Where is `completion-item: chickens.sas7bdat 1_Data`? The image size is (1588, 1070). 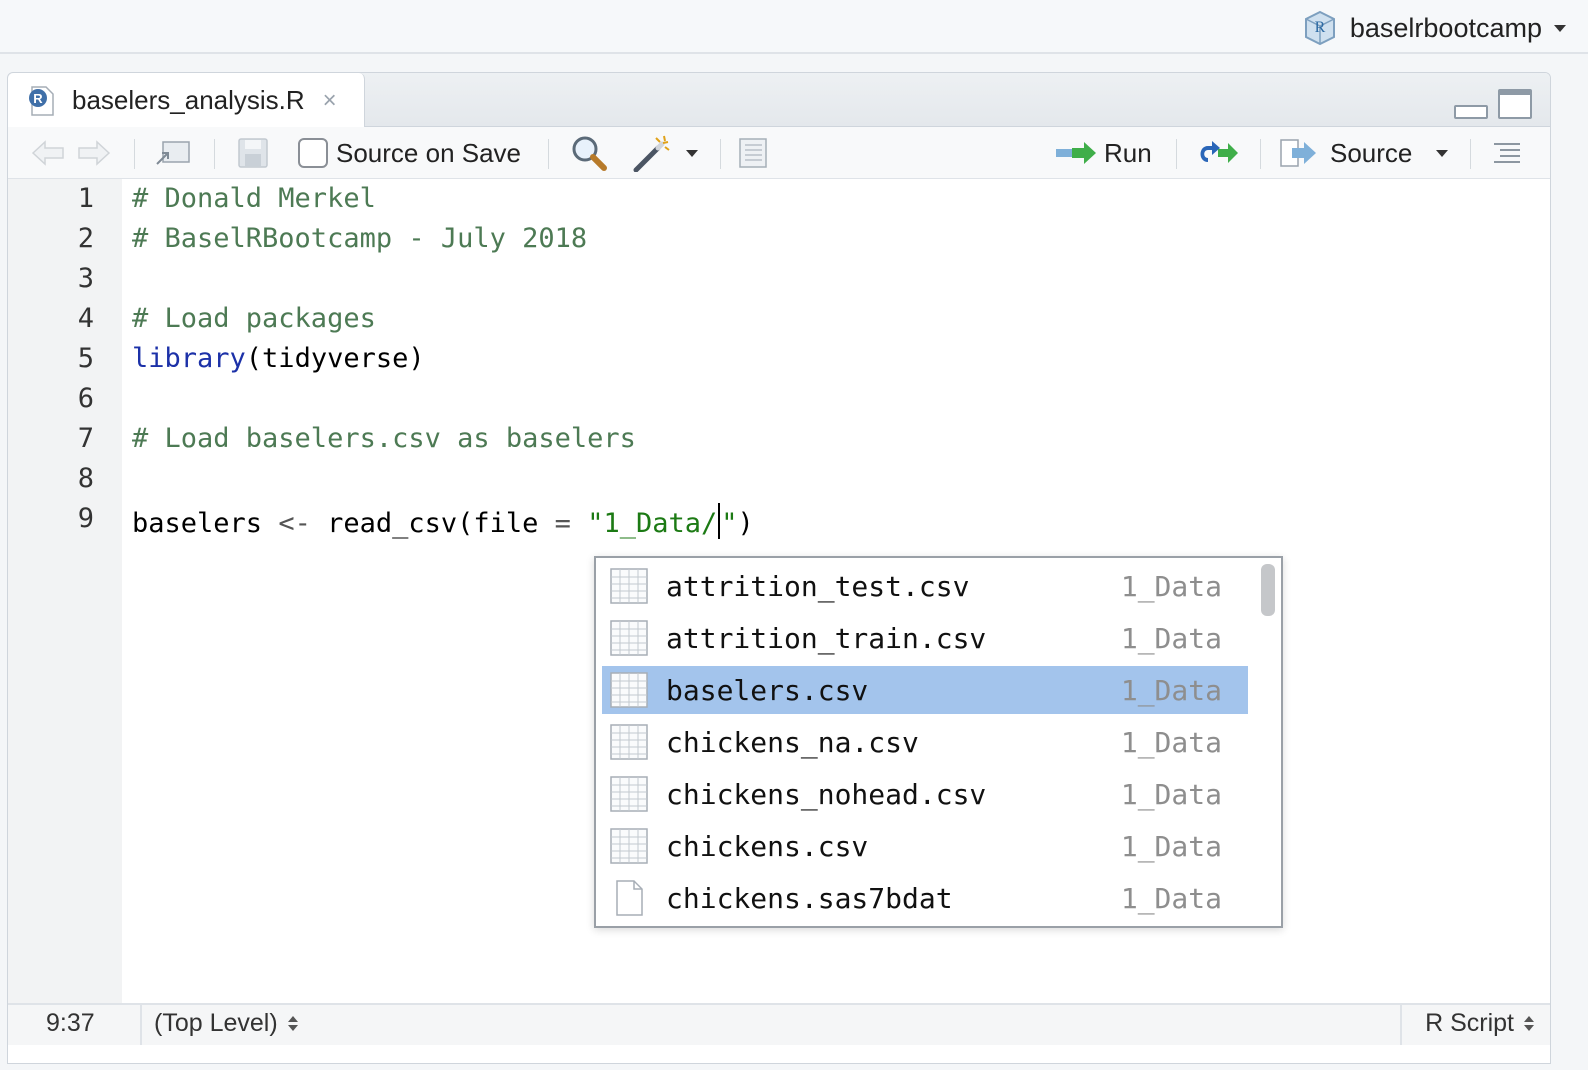 completion-item: chickens.sas7bdat 1_Data is located at coordinates (925, 898).